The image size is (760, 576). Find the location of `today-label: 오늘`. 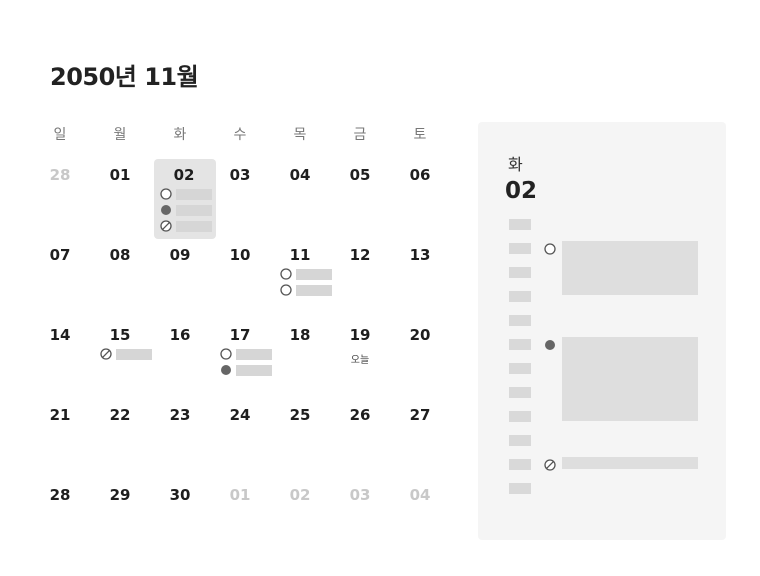

today-label: 오늘 is located at coordinates (360, 360).